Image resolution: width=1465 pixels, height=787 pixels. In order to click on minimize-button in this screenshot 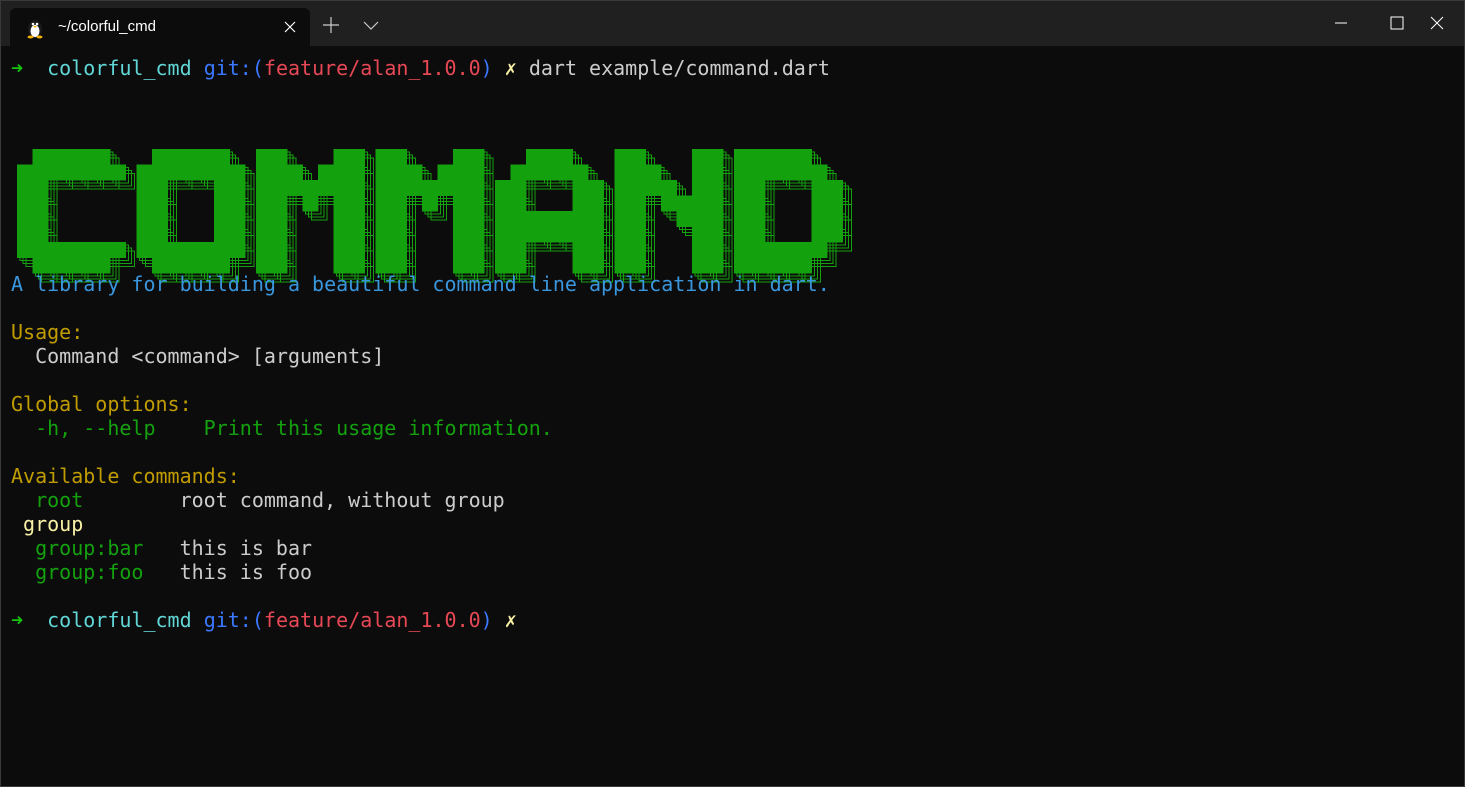, I will do `click(1341, 23)`.